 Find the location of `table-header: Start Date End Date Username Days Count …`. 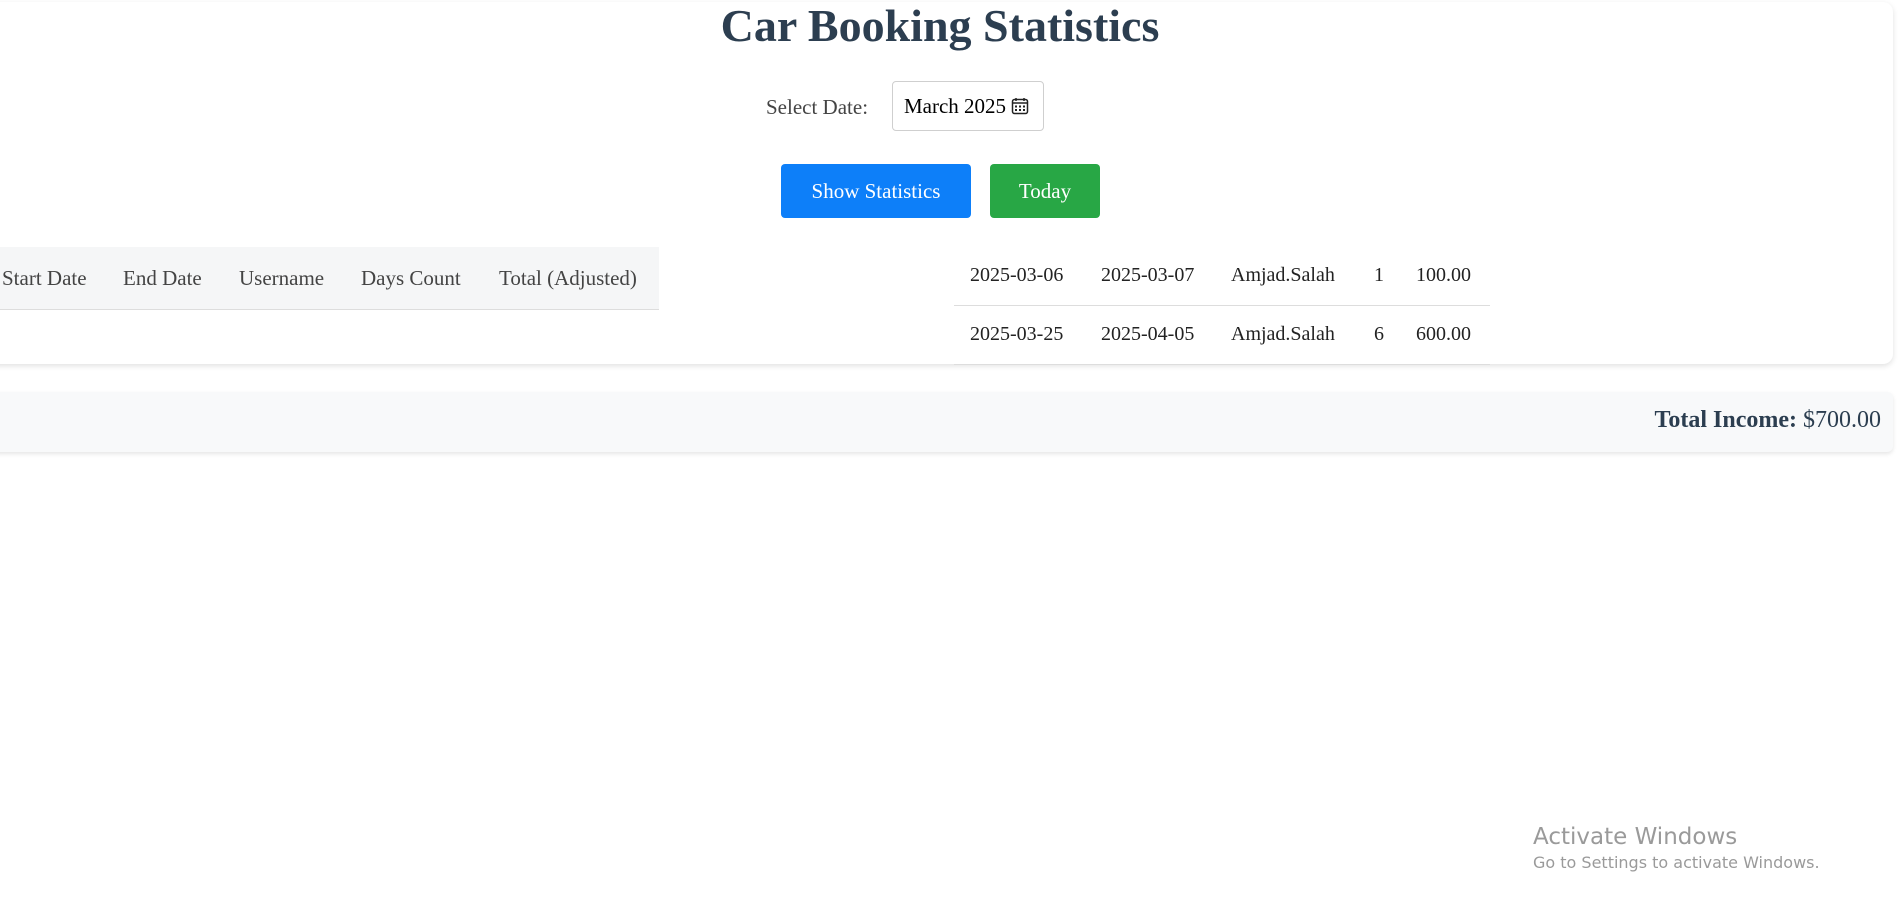

table-header: Start Date End Date Username Days Count … is located at coordinates (329, 278).